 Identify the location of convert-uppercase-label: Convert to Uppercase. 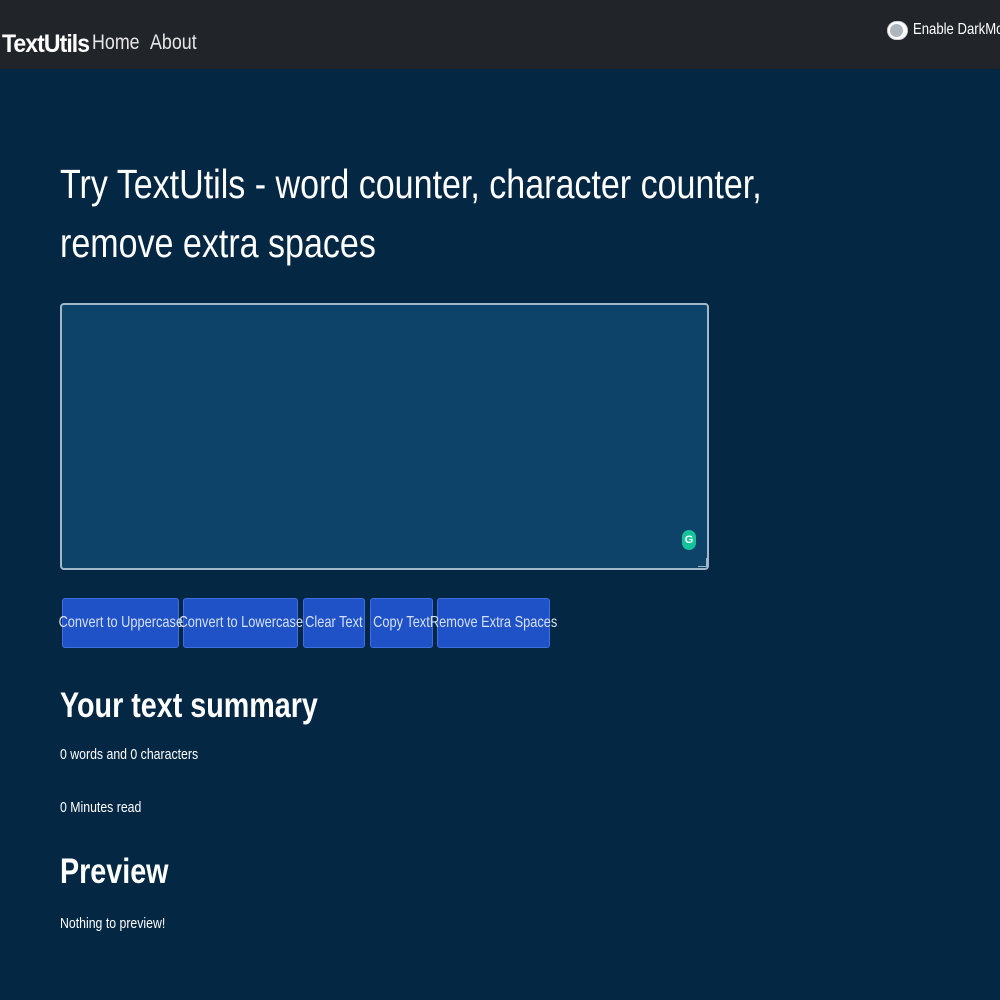
(120, 622).